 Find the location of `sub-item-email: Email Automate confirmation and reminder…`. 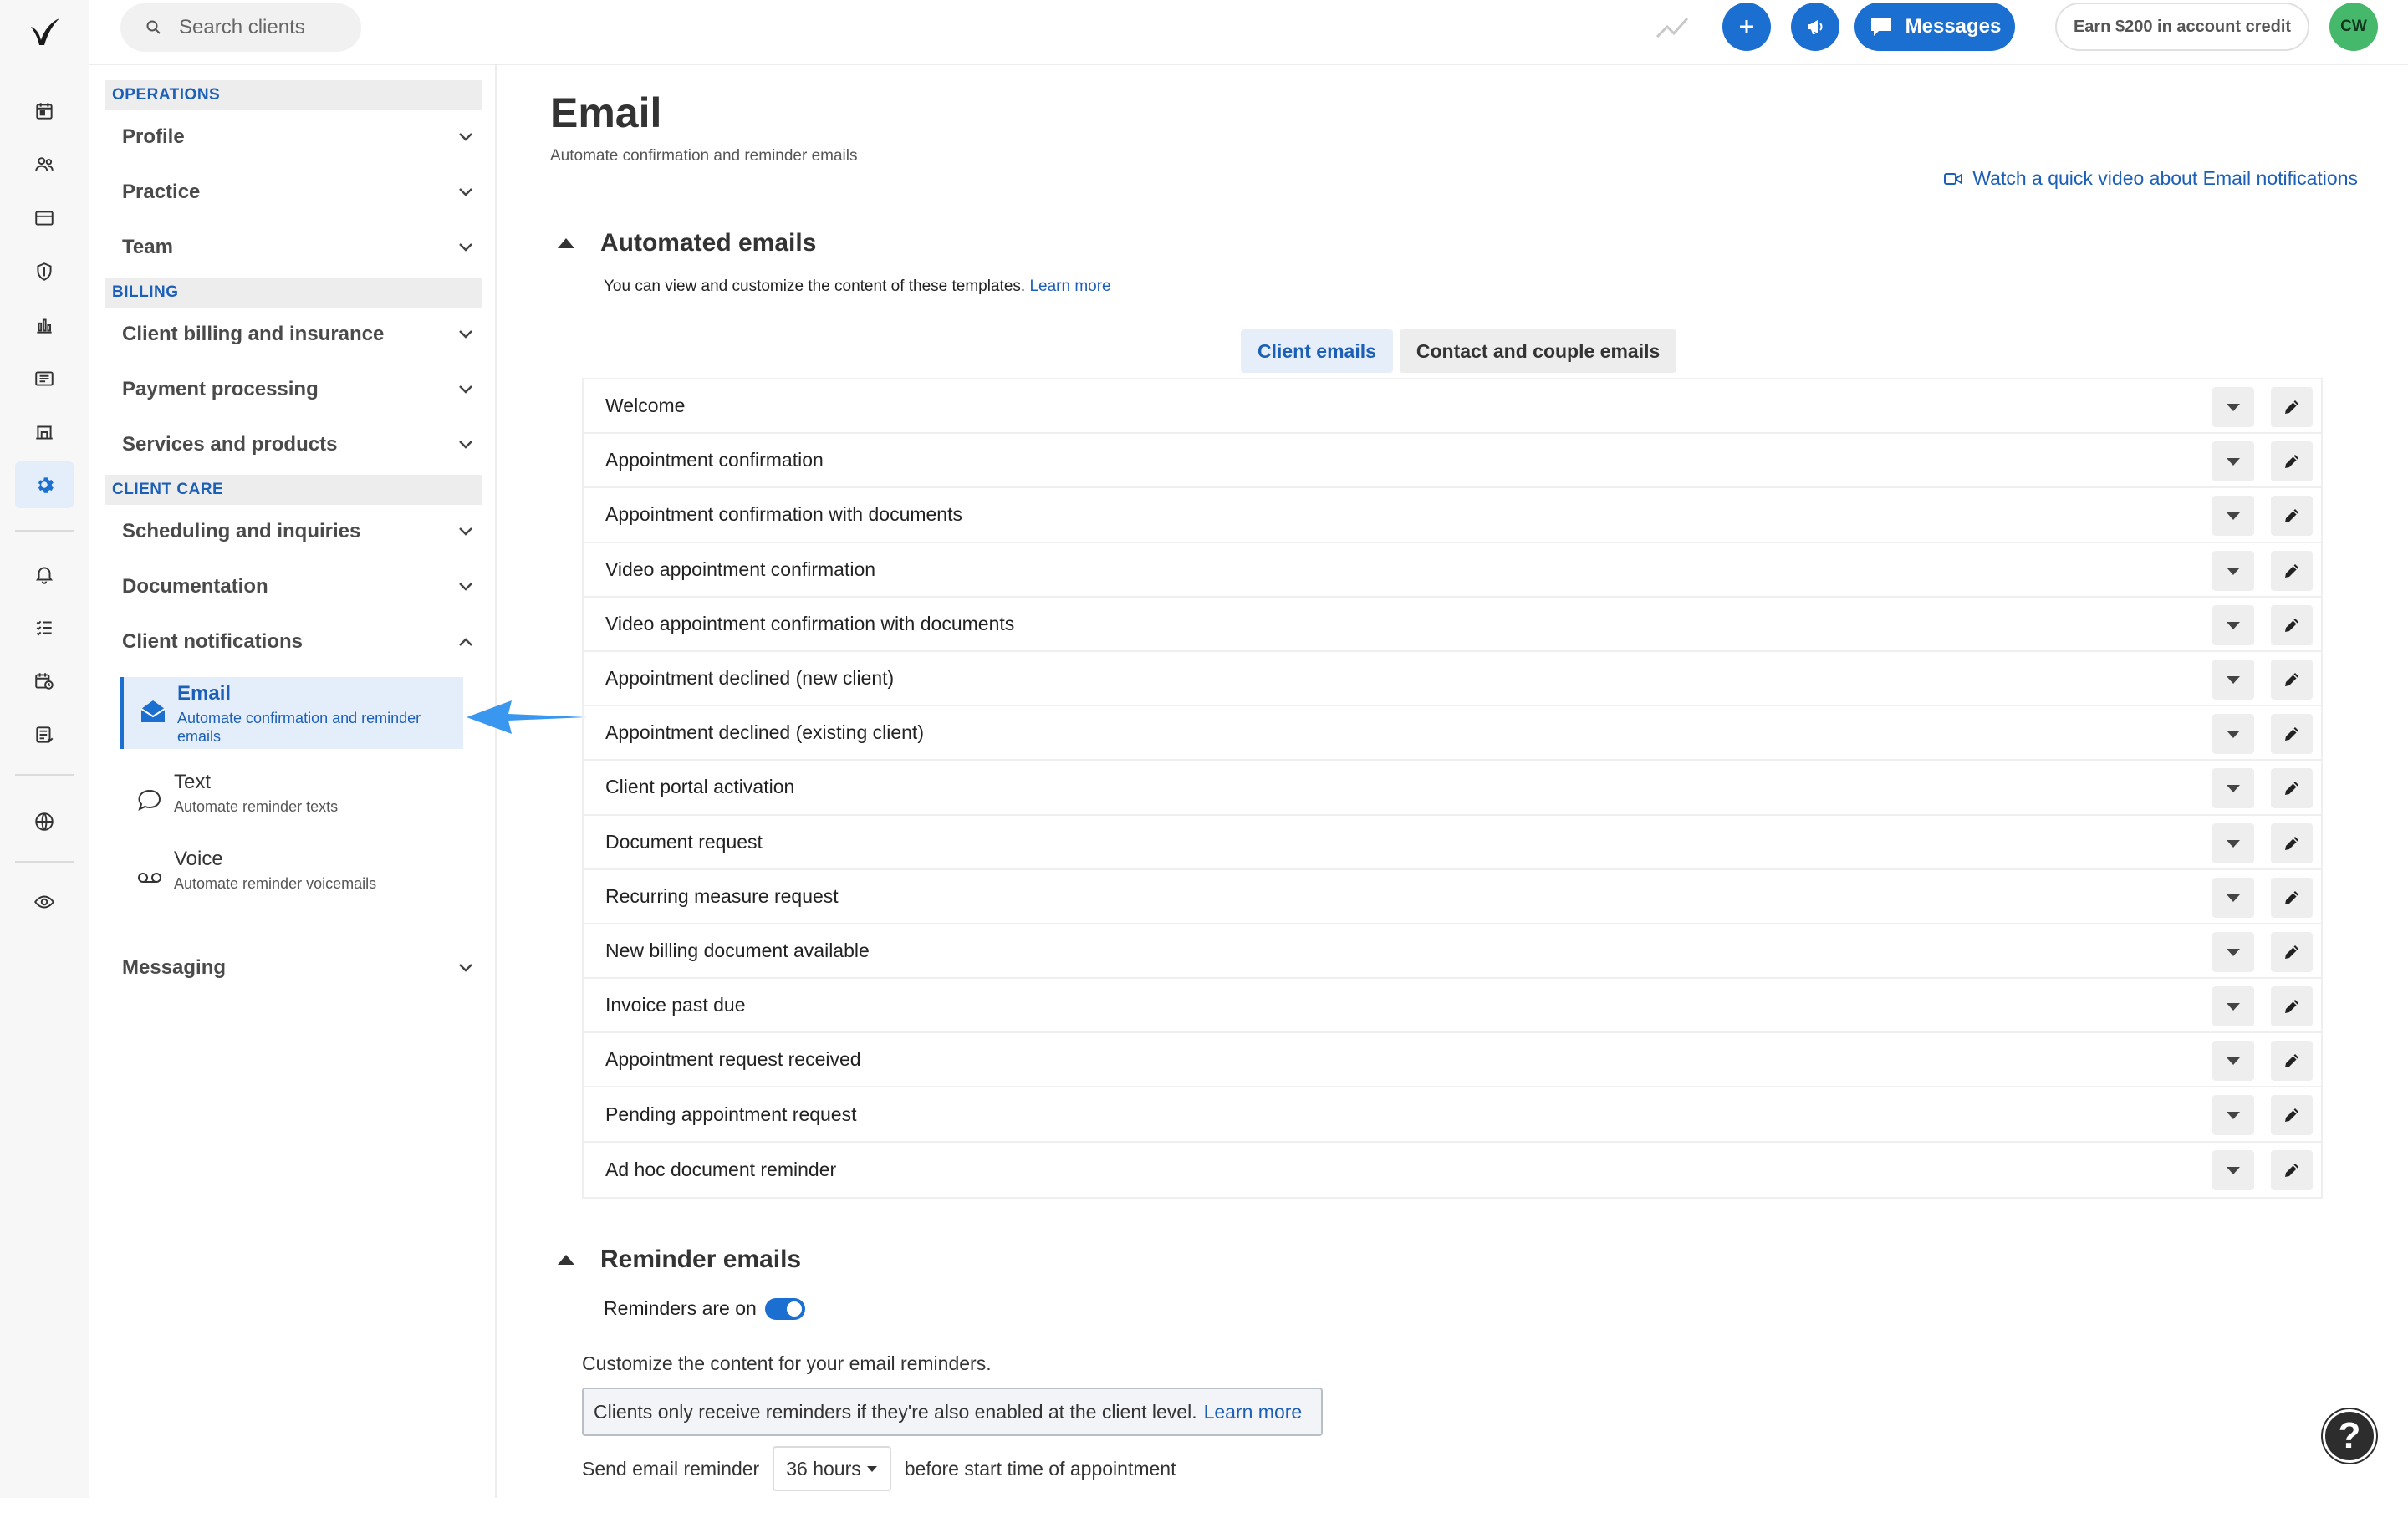

sub-item-email: Email Automate confirmation and reminder… is located at coordinates (292, 713).